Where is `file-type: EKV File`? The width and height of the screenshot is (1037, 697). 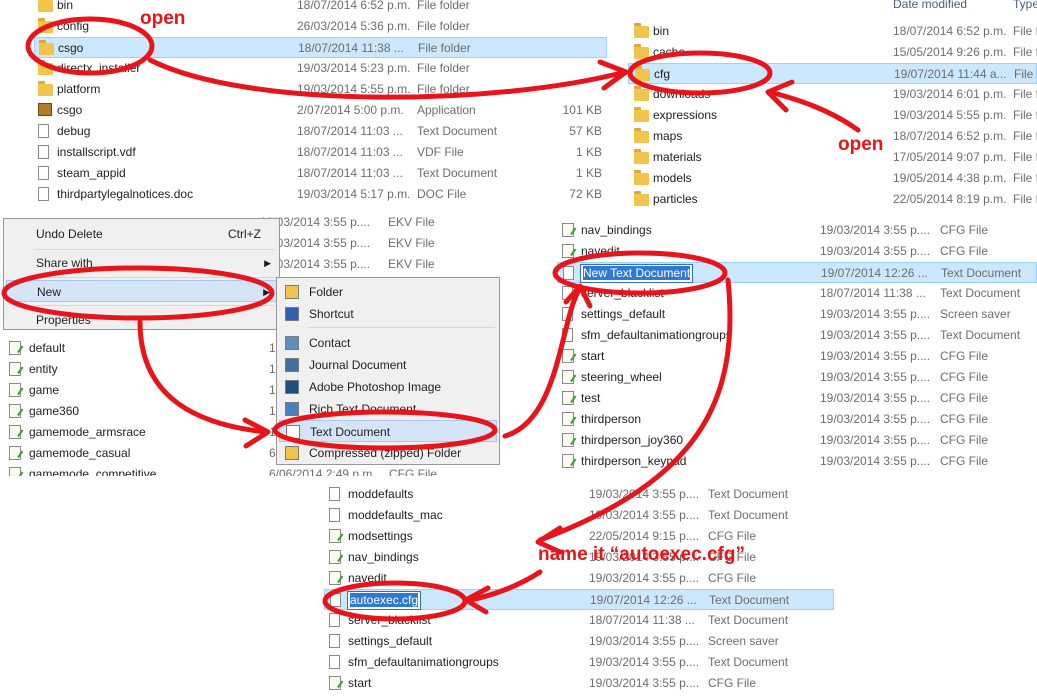
file-type: EKV File is located at coordinates (411, 243).